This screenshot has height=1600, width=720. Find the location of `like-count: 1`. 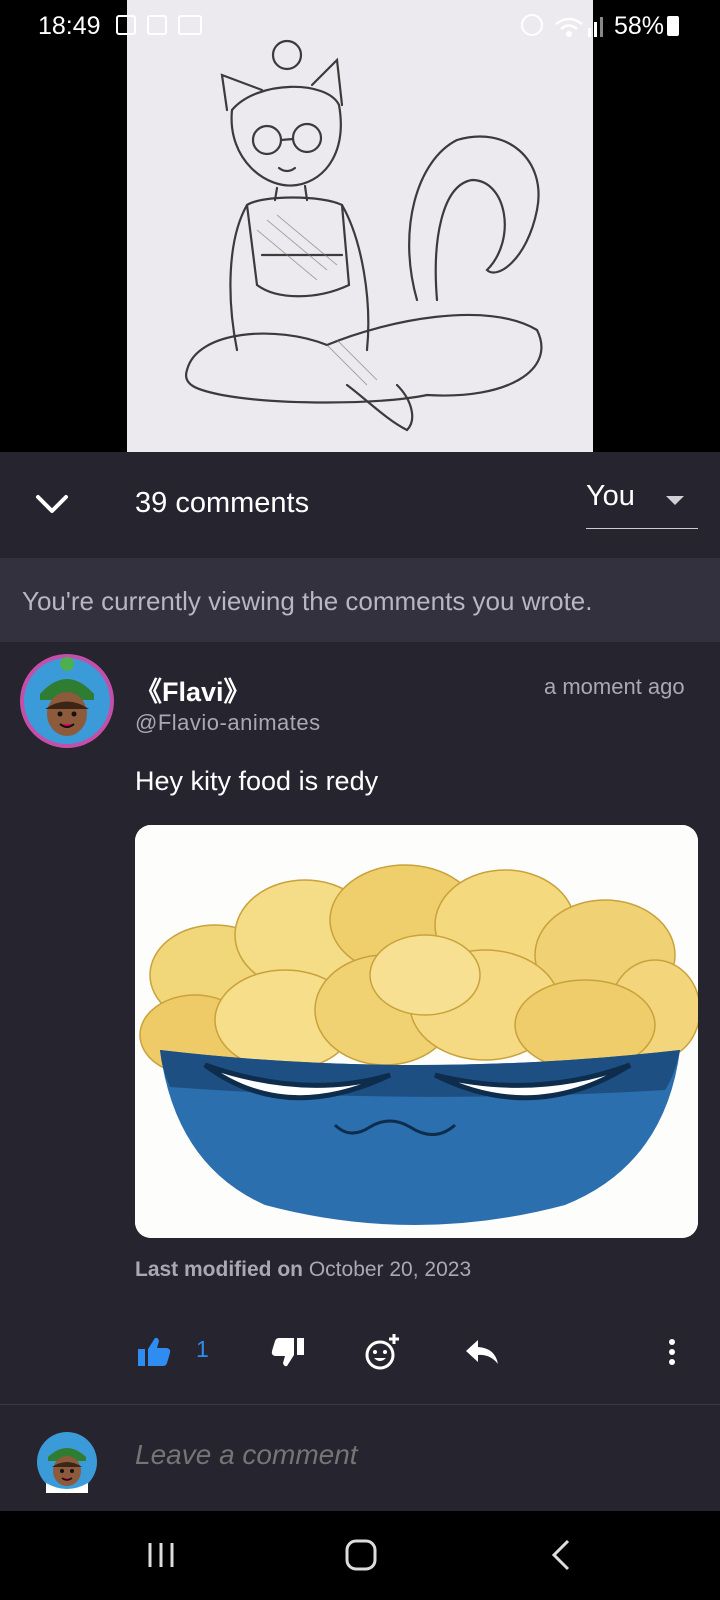

like-count: 1 is located at coordinates (202, 1349).